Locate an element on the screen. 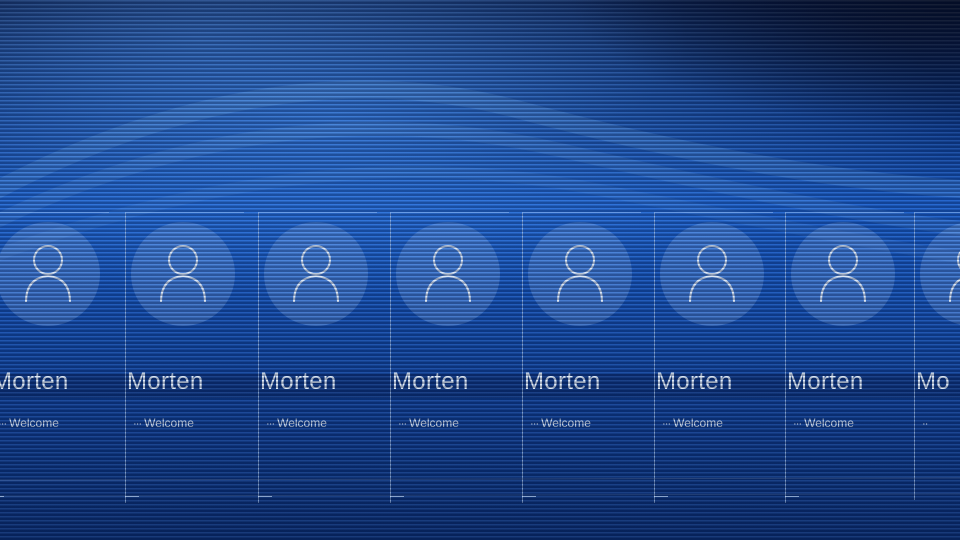 The image size is (960, 540). user-tile: Mo · · is located at coordinates (937, 350).